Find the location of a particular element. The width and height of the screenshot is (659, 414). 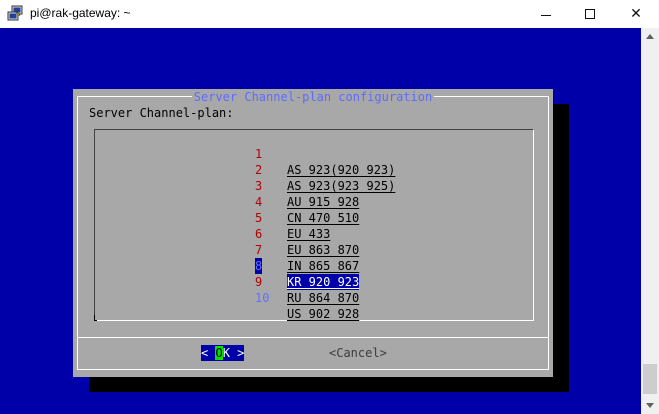

list-item: 6 EU_863_870 is located at coordinates (227, 233).